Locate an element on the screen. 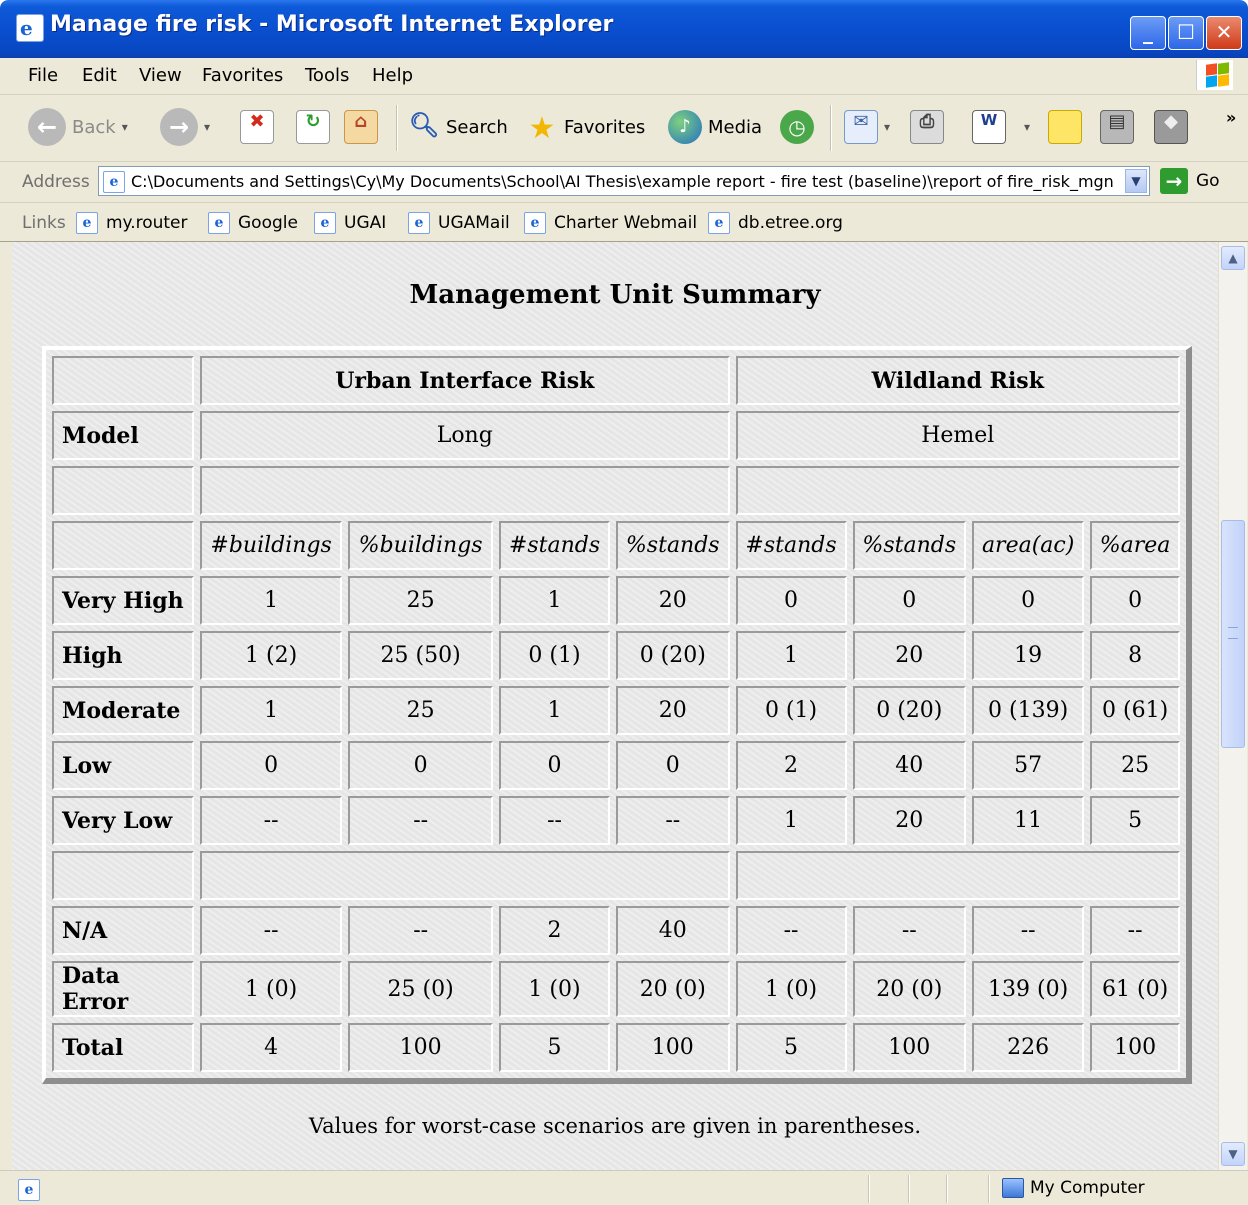  table-cell: 5 is located at coordinates (791, 1047).